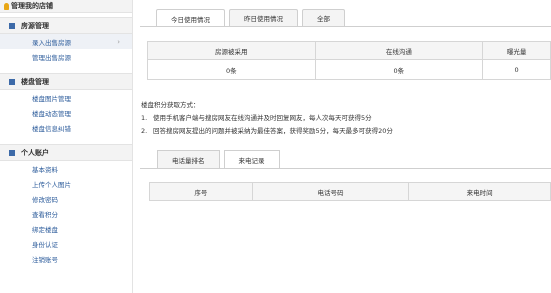  What do you see at coordinates (66, 258) in the screenshot?
I see `sidebar-item-cancel-account: 注销账号` at bounding box center [66, 258].